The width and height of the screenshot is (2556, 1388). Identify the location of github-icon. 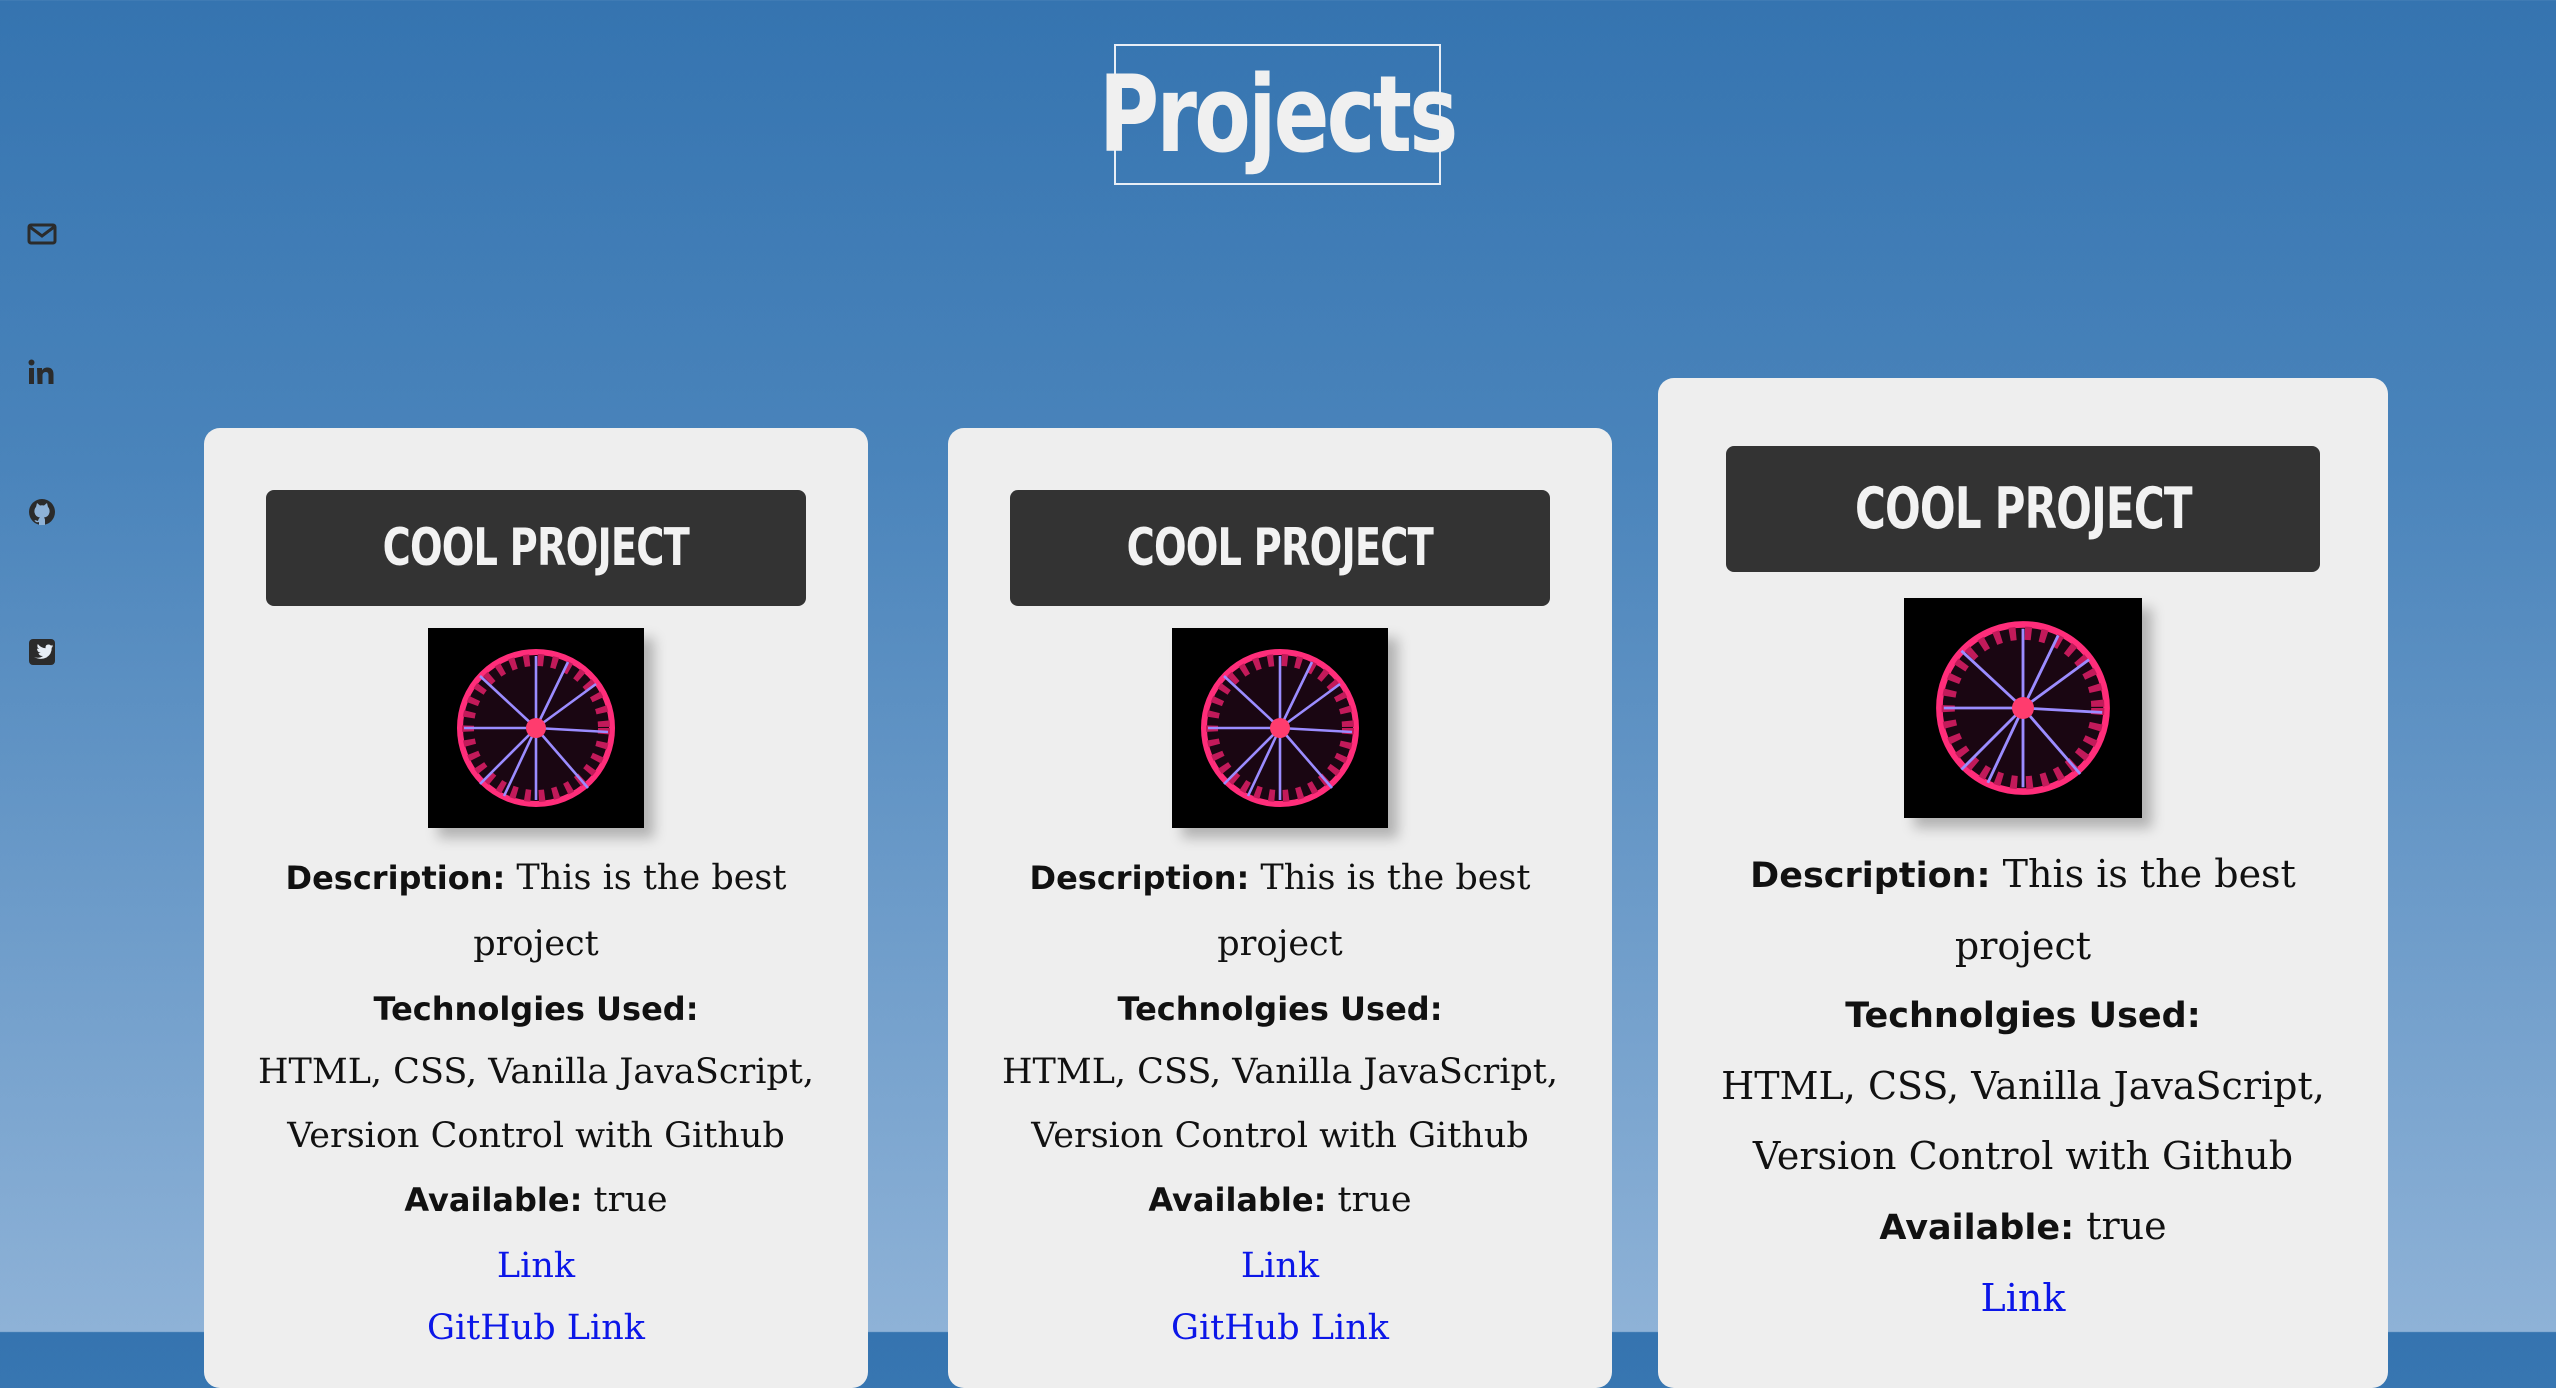
(42, 512).